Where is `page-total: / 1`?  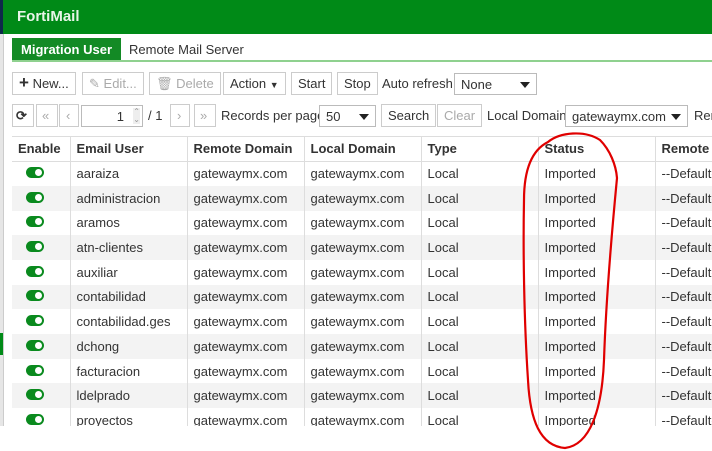 page-total: / 1 is located at coordinates (155, 115).